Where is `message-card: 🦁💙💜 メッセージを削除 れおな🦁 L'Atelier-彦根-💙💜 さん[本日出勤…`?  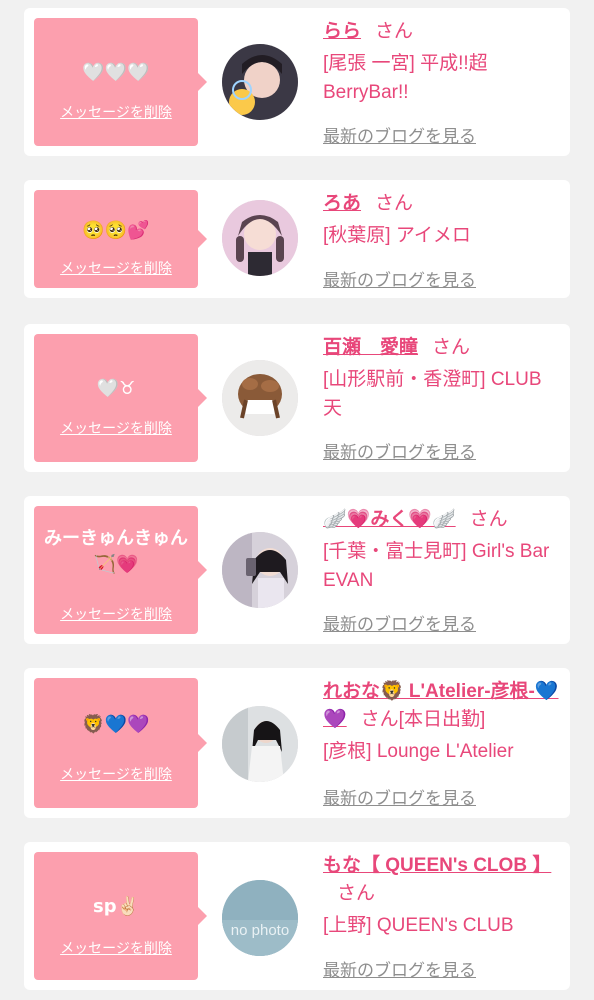 message-card: 🦁💙💜 メッセージを削除 れおな🦁 L'Atelier-彦根-💙💜 さん[本日出勤… is located at coordinates (297, 743).